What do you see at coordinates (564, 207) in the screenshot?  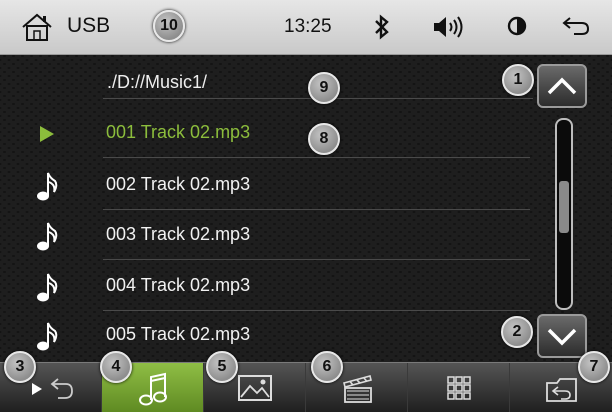 I see `scrollbar-thumb` at bounding box center [564, 207].